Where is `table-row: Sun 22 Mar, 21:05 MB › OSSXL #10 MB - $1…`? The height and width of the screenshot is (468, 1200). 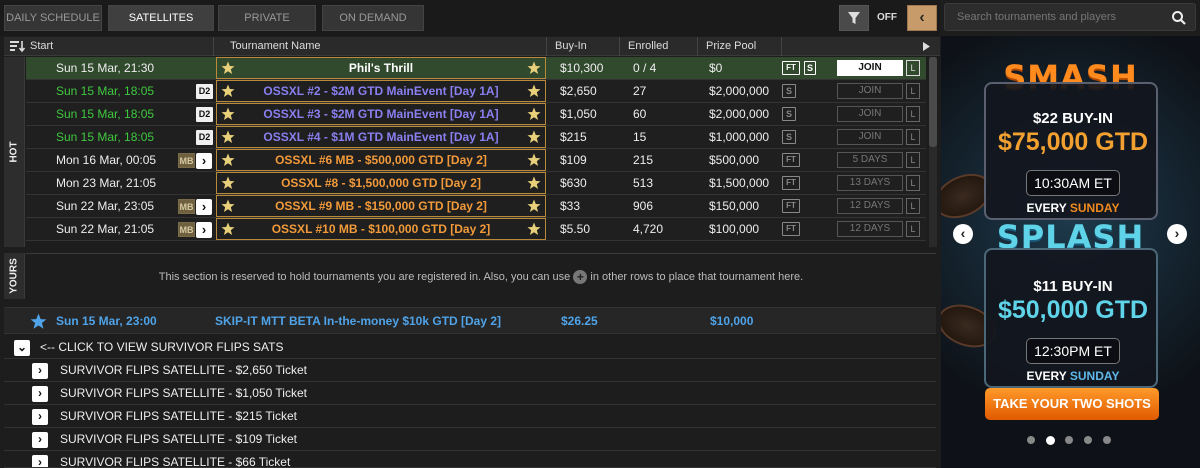 table-row: Sun 22 Mar, 21:05 MB › OSSXL #10 MB - $1… is located at coordinates (476, 229).